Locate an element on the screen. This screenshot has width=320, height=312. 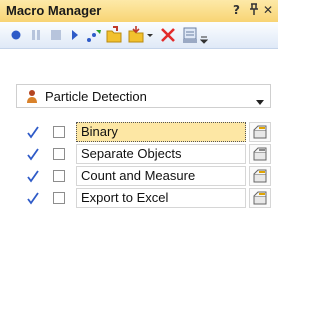
close-button: ✕ is located at coordinates (268, 10).